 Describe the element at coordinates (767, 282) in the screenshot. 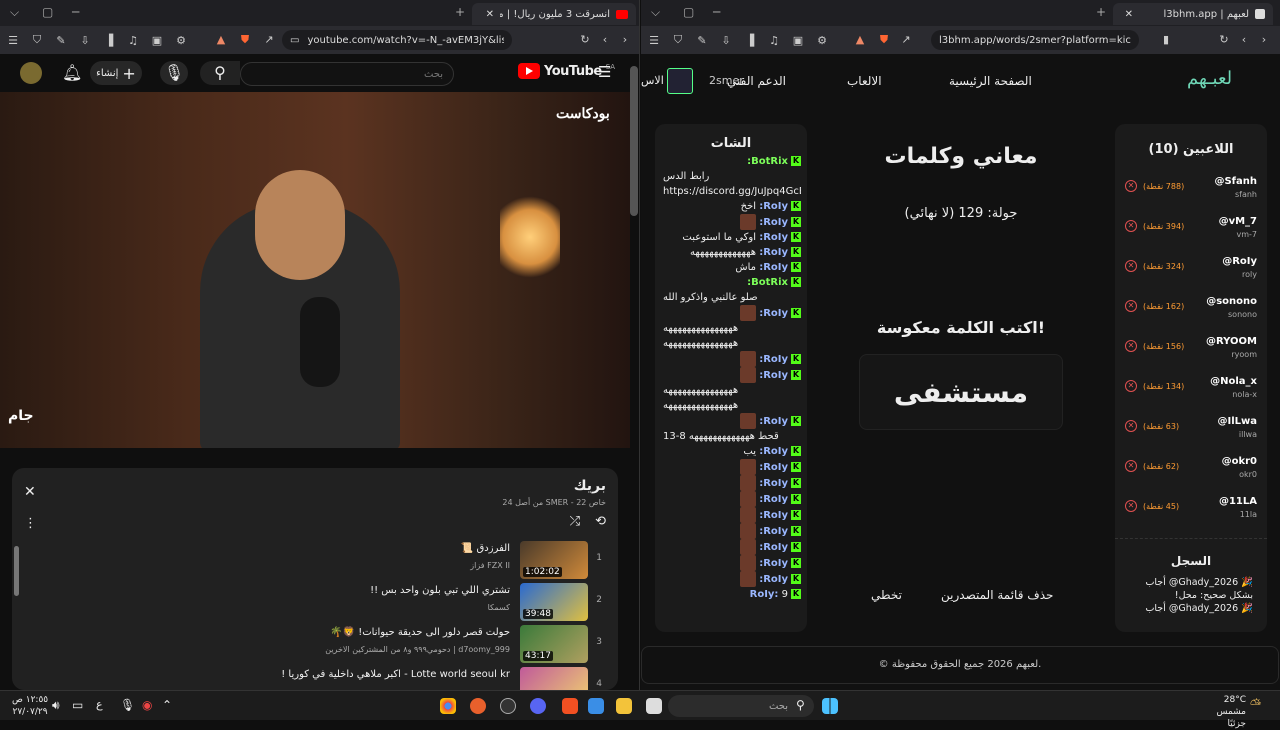

I see `chat-username: BotRix:` at that location.